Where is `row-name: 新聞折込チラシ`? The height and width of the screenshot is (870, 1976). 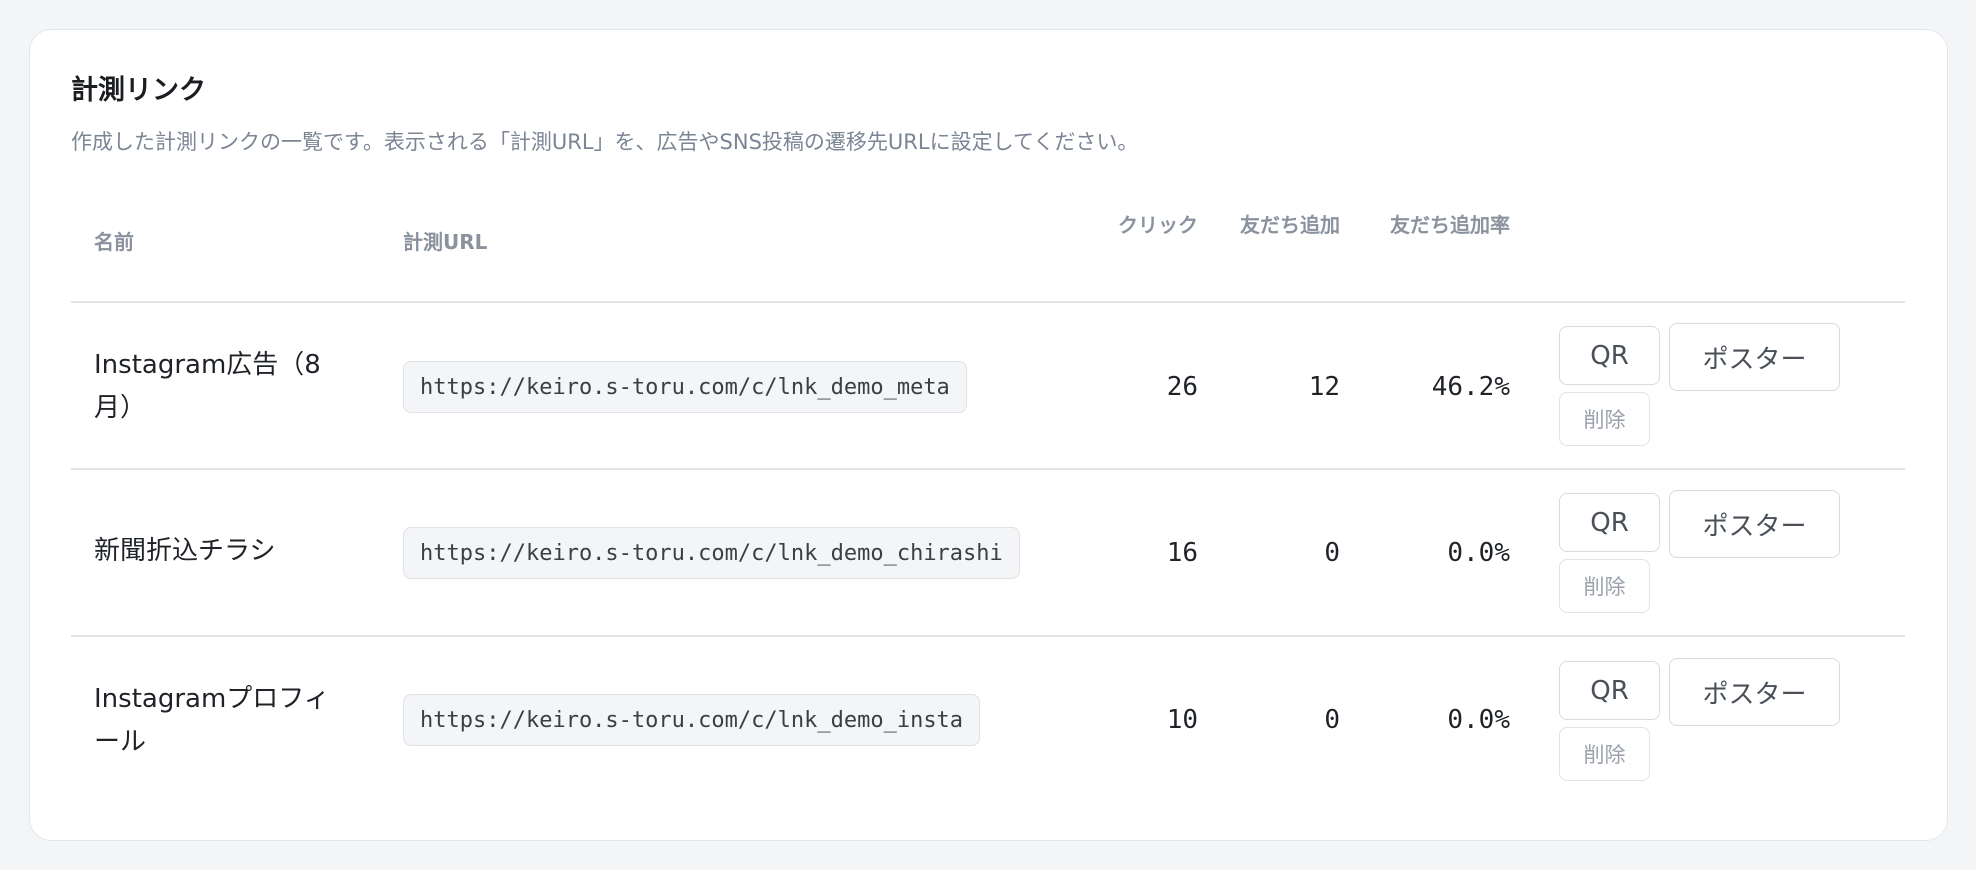
row-name: 新聞折込チラシ is located at coordinates (185, 551).